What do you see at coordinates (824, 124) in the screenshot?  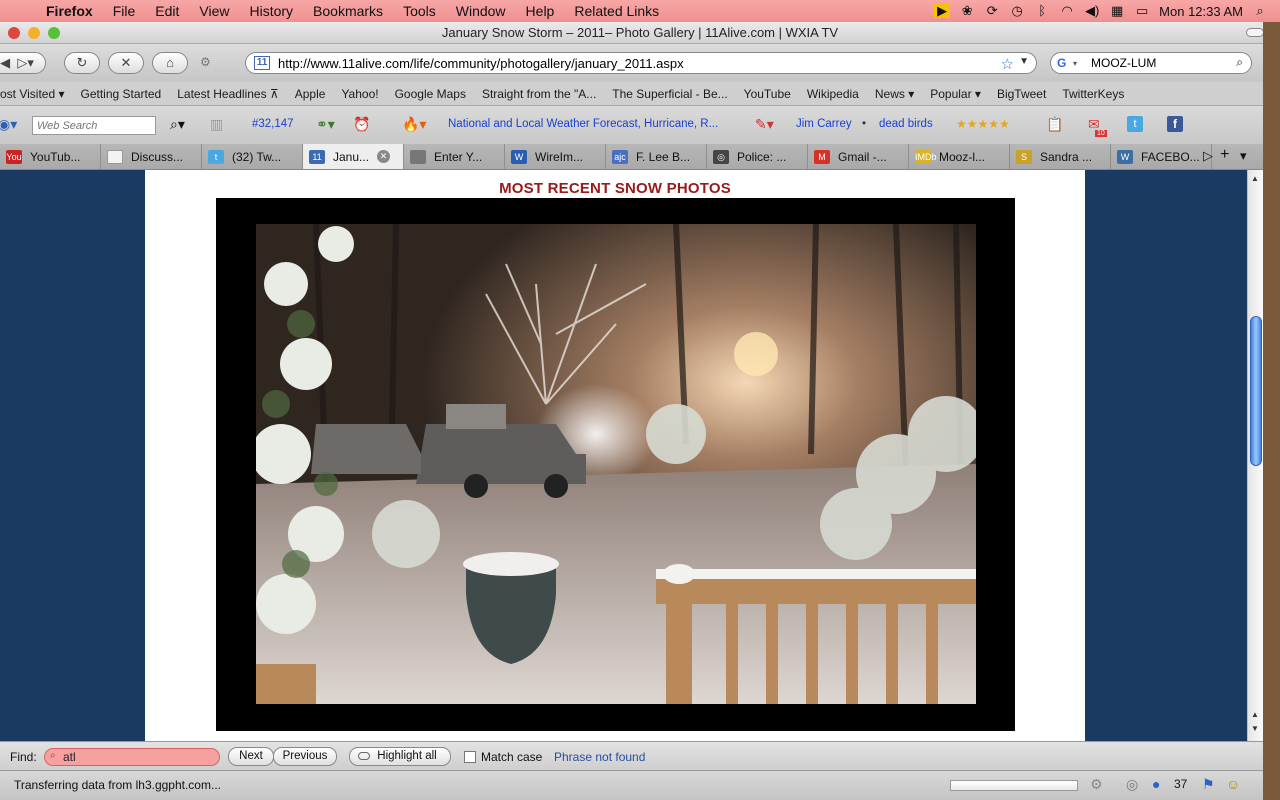 I see `jim-carrey-link: Jim Carrey` at bounding box center [824, 124].